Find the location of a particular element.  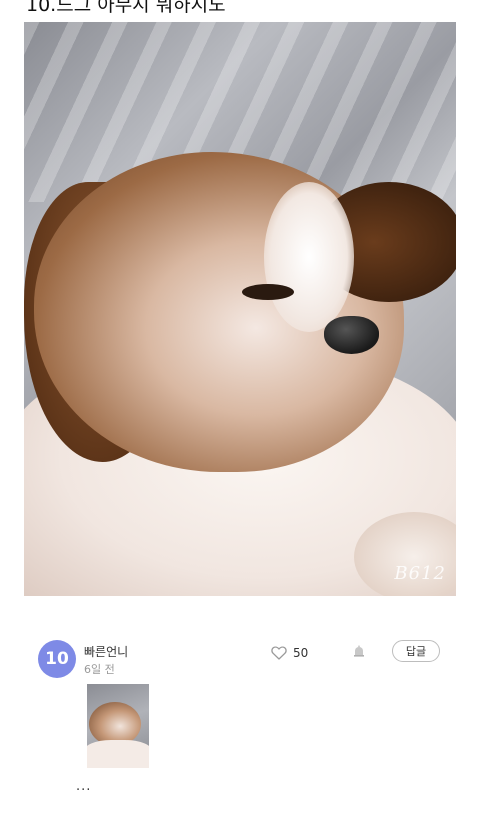

avatar: 10 is located at coordinates (57, 659).